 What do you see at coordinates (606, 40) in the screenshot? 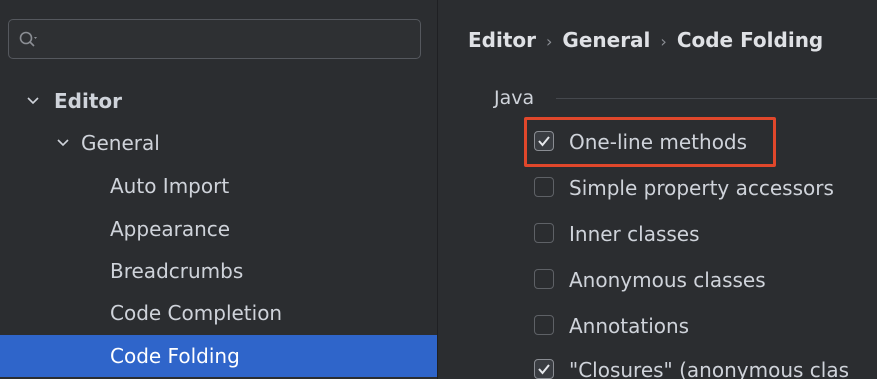
I see `breadcrumb-item-general: General` at bounding box center [606, 40].